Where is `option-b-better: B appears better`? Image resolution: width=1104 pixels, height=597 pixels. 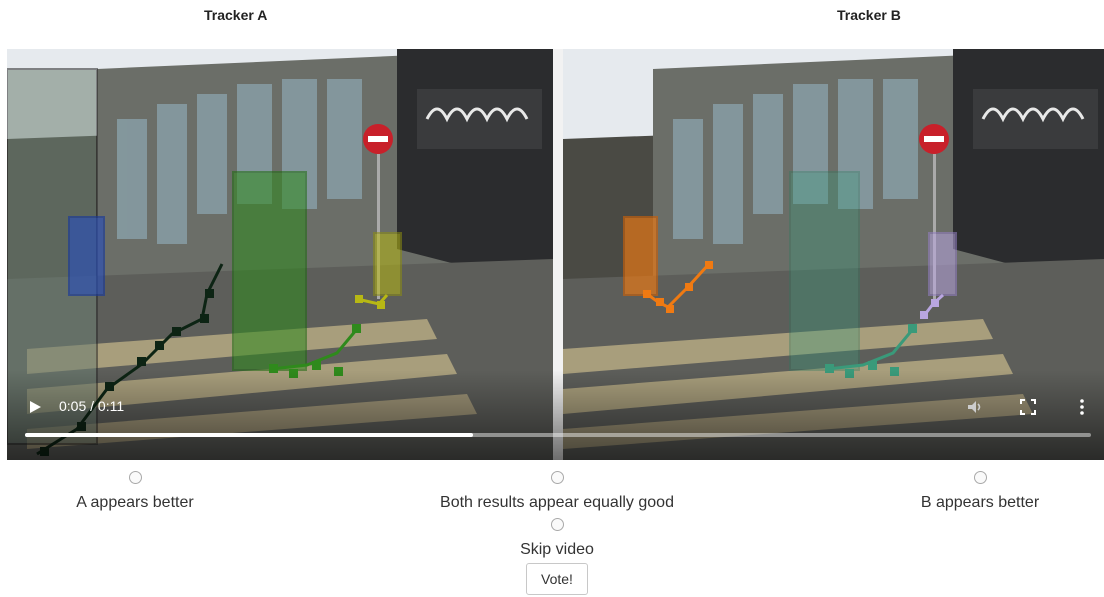 option-b-better: B appears better is located at coordinates (980, 491).